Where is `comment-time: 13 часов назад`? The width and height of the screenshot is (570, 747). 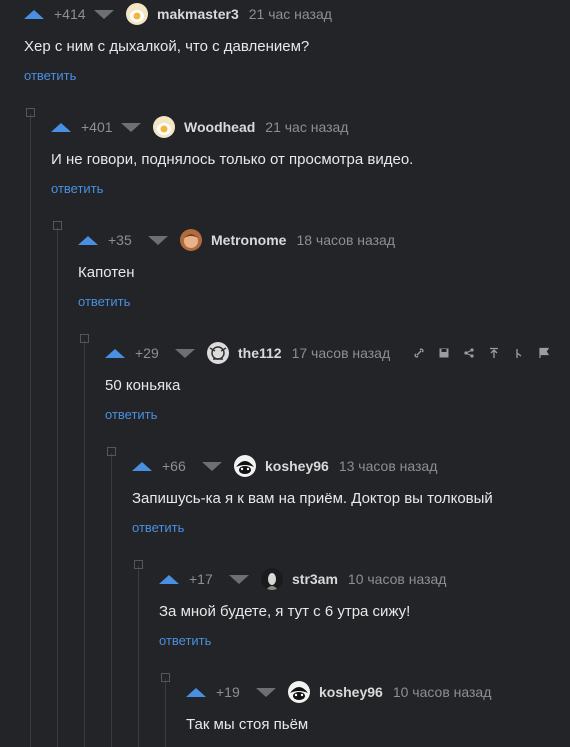 comment-time: 13 часов назад is located at coordinates (388, 466).